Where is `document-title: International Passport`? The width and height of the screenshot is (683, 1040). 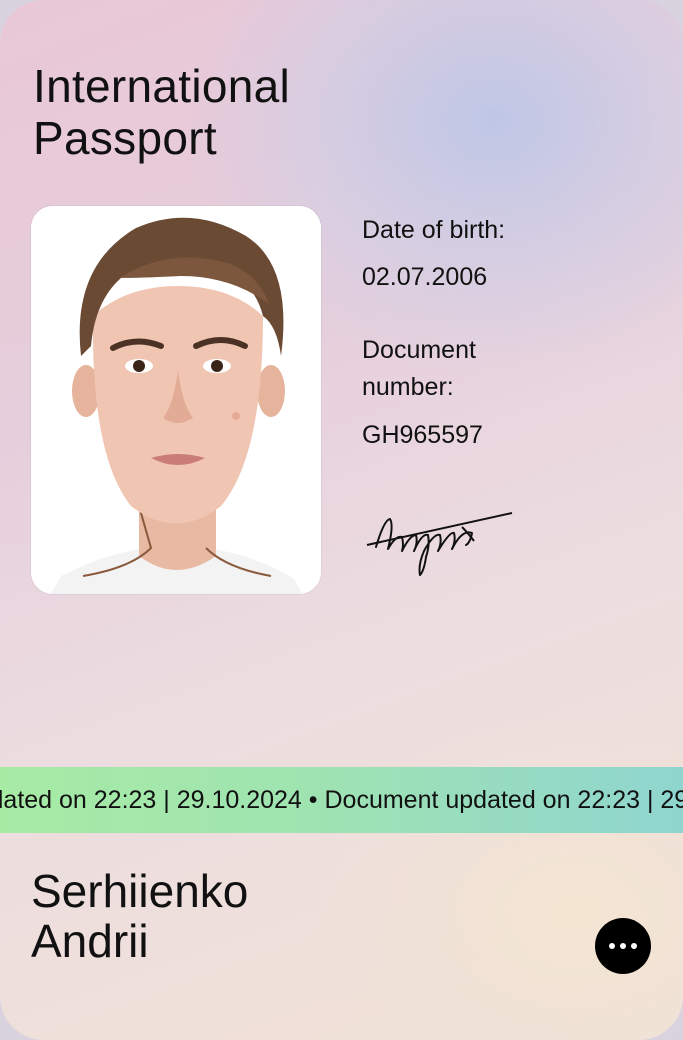
document-title: International Passport is located at coordinates (243, 112).